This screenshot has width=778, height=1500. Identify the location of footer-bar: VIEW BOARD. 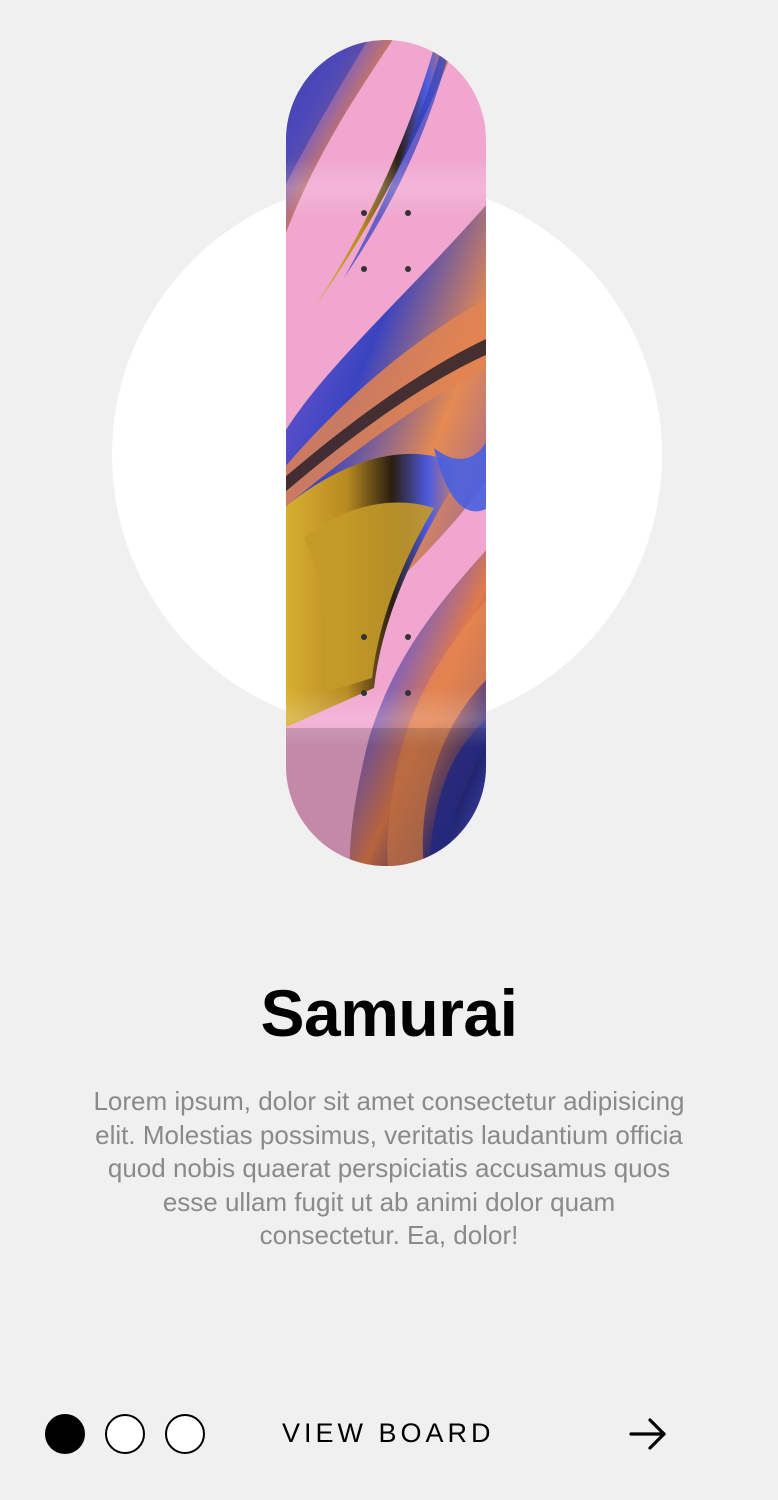
(389, 1436).